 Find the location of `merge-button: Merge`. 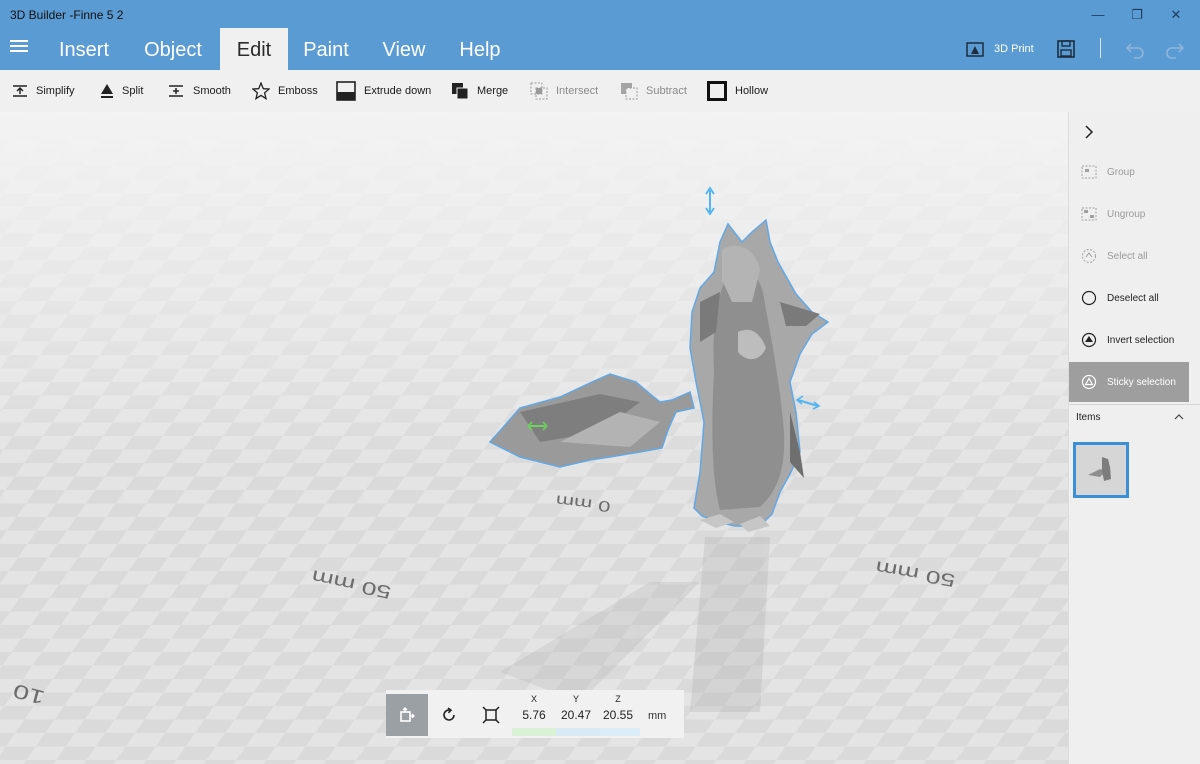

merge-button: Merge is located at coordinates (479, 91).